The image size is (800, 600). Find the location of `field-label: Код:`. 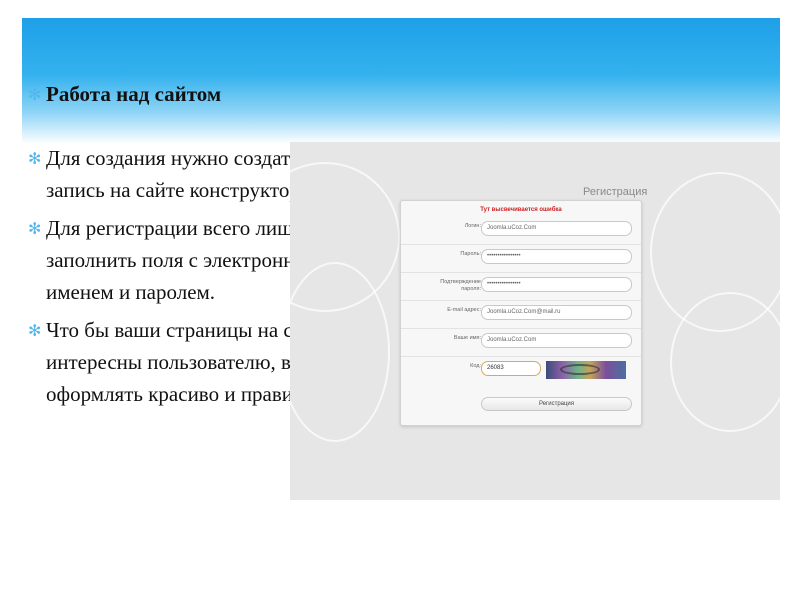

field-label: Код: is located at coordinates (475, 366).